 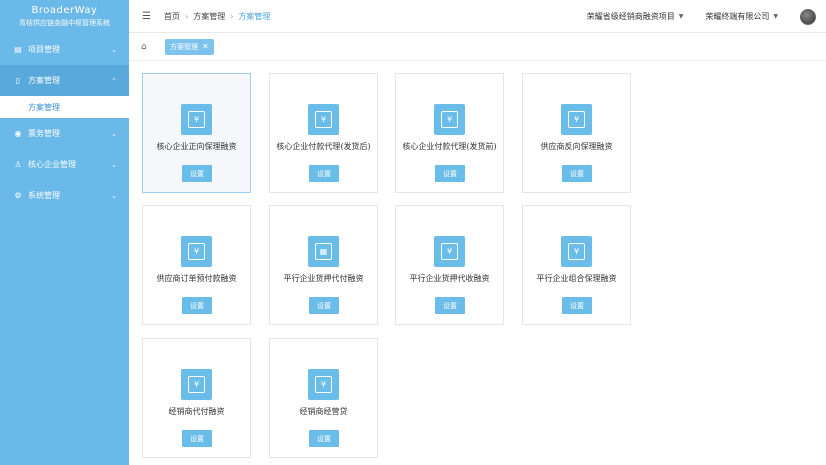 What do you see at coordinates (18, 164) in the screenshot?
I see `users-icon: ♙` at bounding box center [18, 164].